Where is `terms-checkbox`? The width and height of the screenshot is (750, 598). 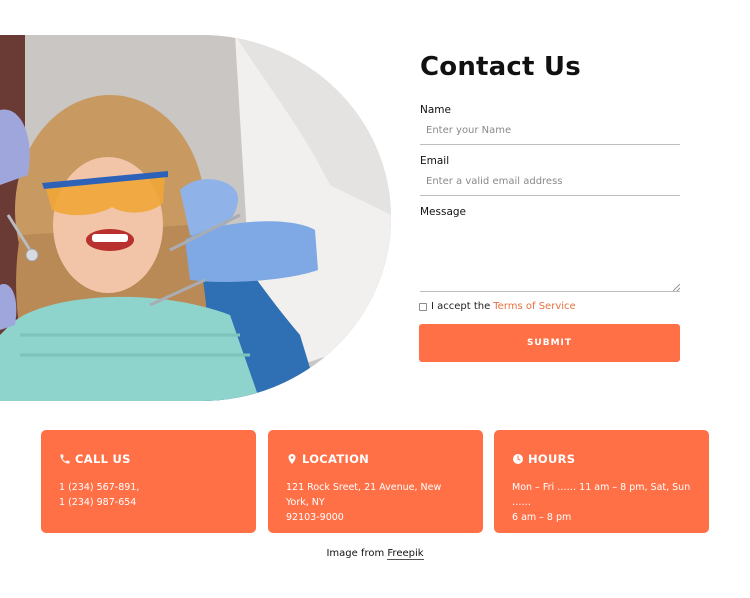
terms-checkbox is located at coordinates (423, 306).